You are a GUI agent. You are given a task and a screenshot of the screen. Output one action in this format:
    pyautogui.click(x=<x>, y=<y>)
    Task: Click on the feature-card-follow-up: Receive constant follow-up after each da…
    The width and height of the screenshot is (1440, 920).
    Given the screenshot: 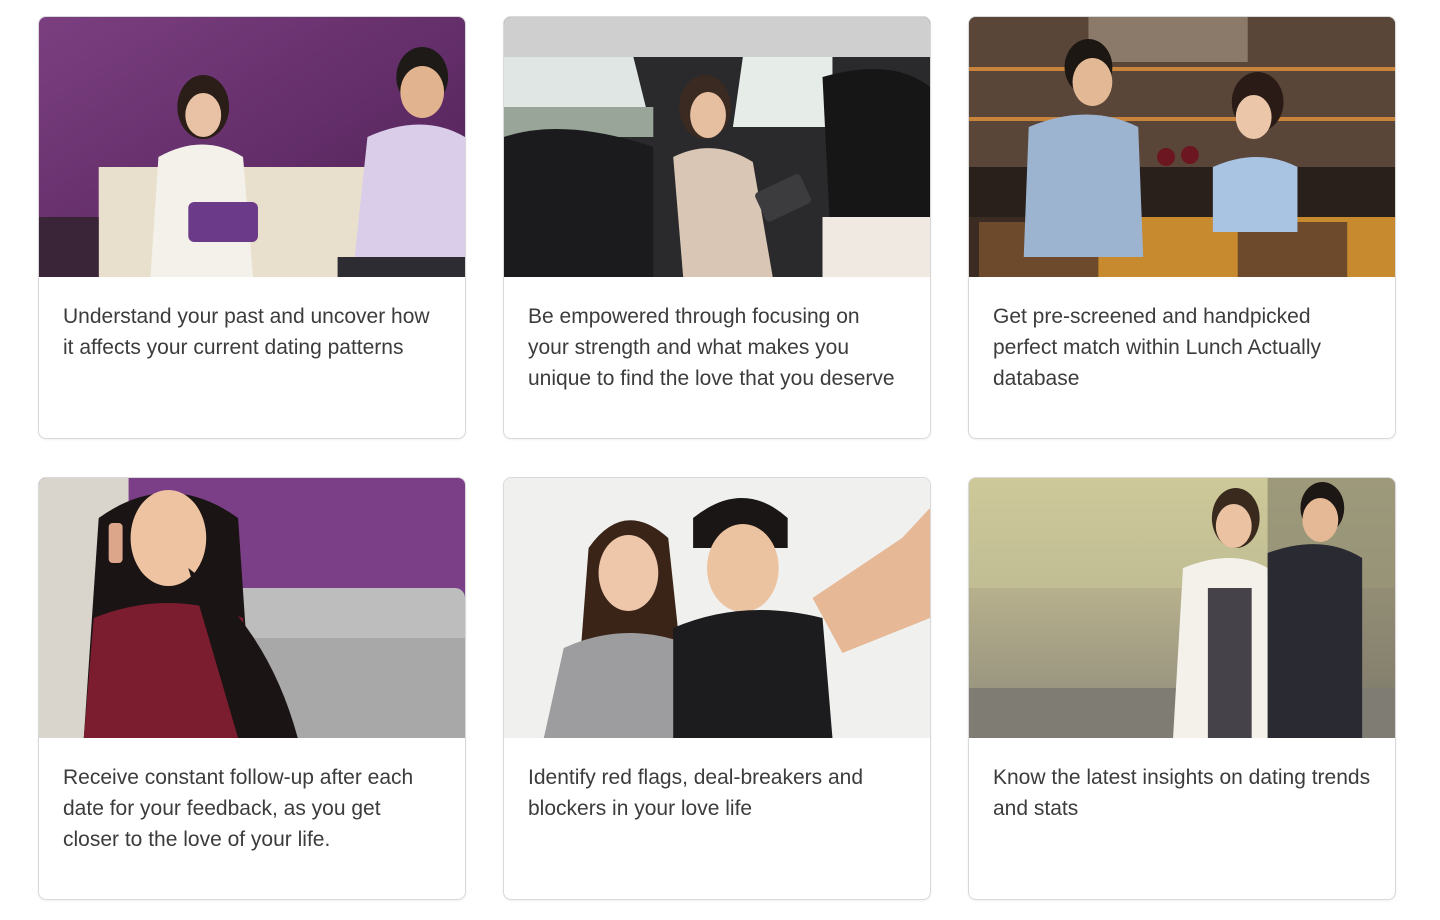 What is the action you would take?
    pyautogui.click(x=252, y=688)
    